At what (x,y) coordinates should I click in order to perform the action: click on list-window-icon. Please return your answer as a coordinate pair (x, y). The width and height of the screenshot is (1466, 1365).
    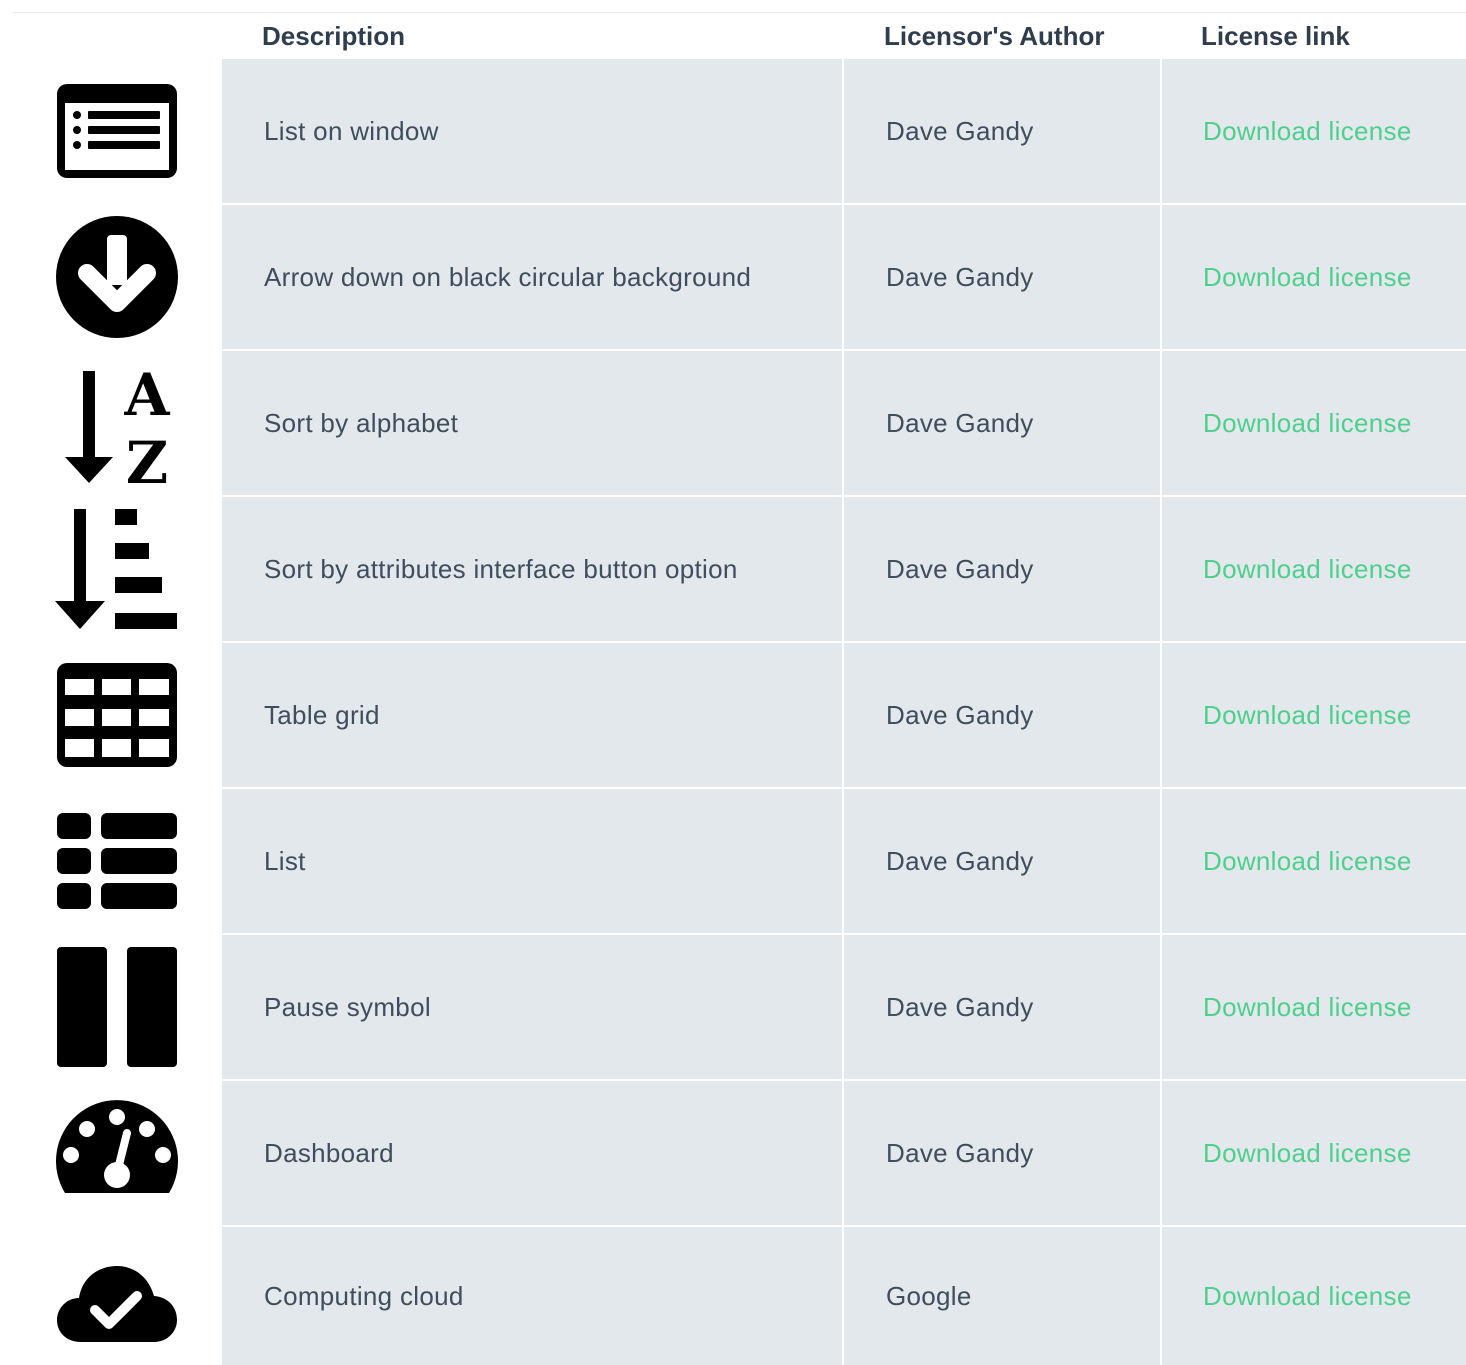
    Looking at the image, I should click on (117, 131).